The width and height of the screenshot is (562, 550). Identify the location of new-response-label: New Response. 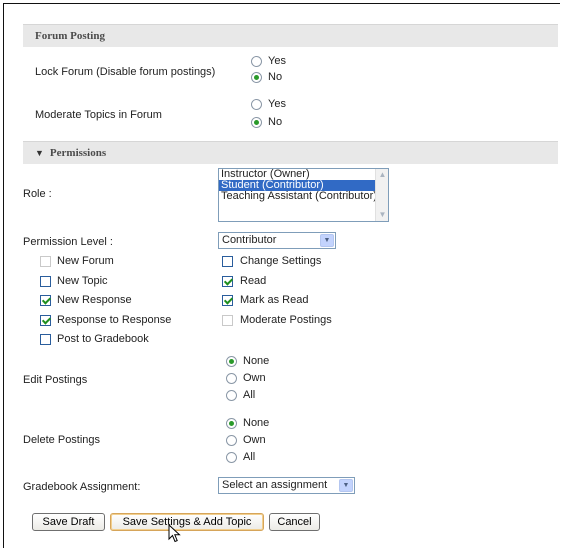
(94, 300).